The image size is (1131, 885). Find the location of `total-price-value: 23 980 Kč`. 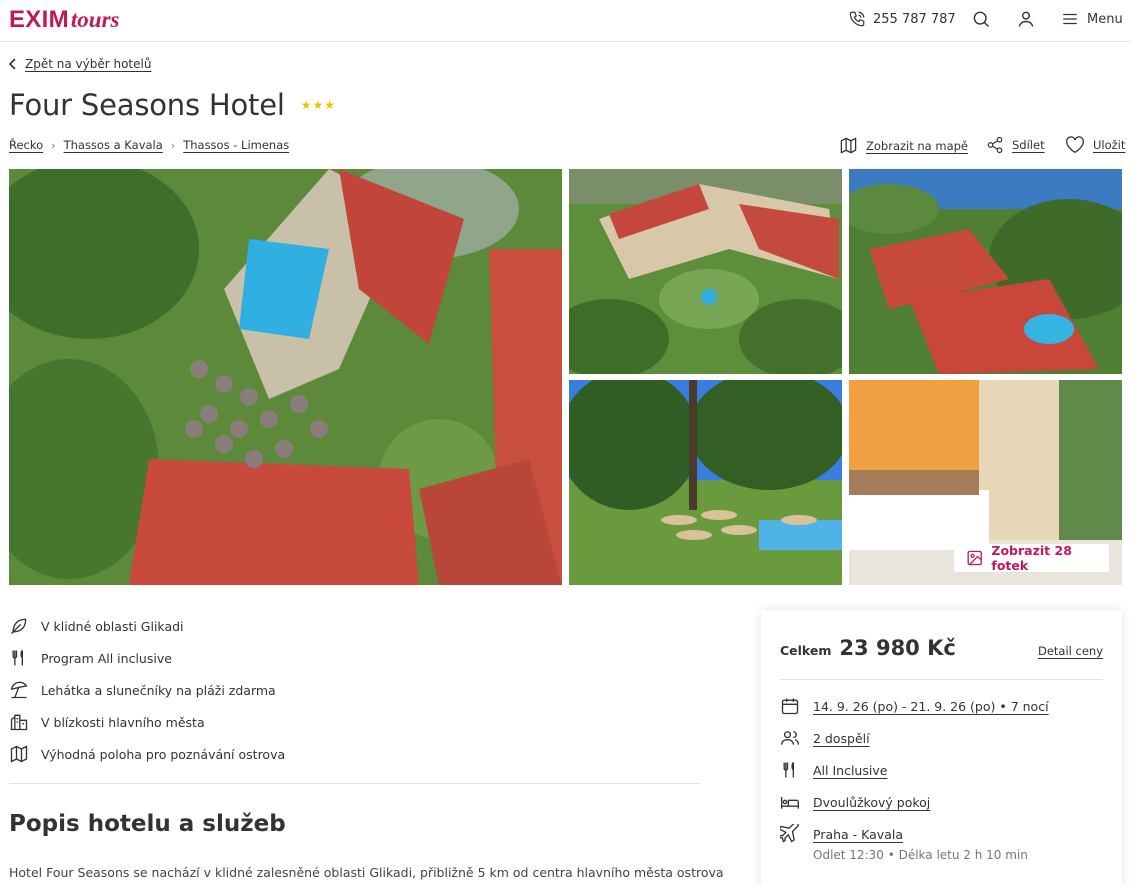

total-price-value: 23 980 Kč is located at coordinates (897, 648).